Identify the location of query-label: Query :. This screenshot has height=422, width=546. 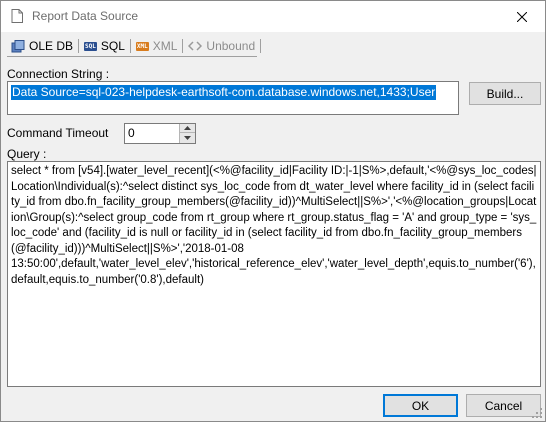
(27, 154).